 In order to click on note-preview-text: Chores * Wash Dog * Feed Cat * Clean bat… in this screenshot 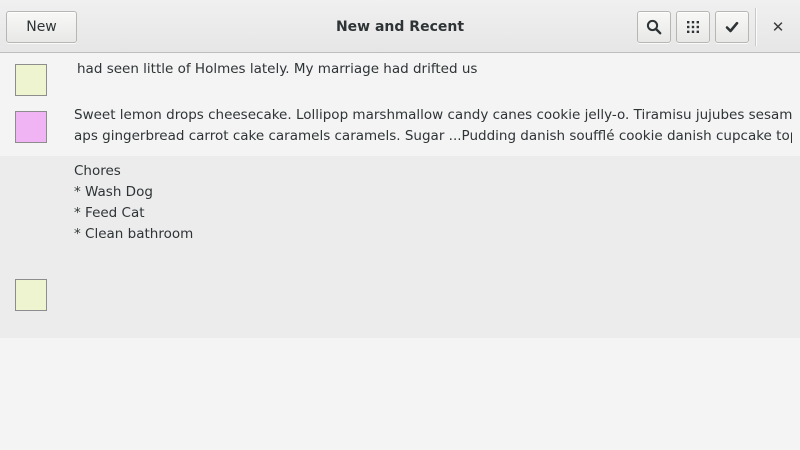, I will do `click(134, 202)`.